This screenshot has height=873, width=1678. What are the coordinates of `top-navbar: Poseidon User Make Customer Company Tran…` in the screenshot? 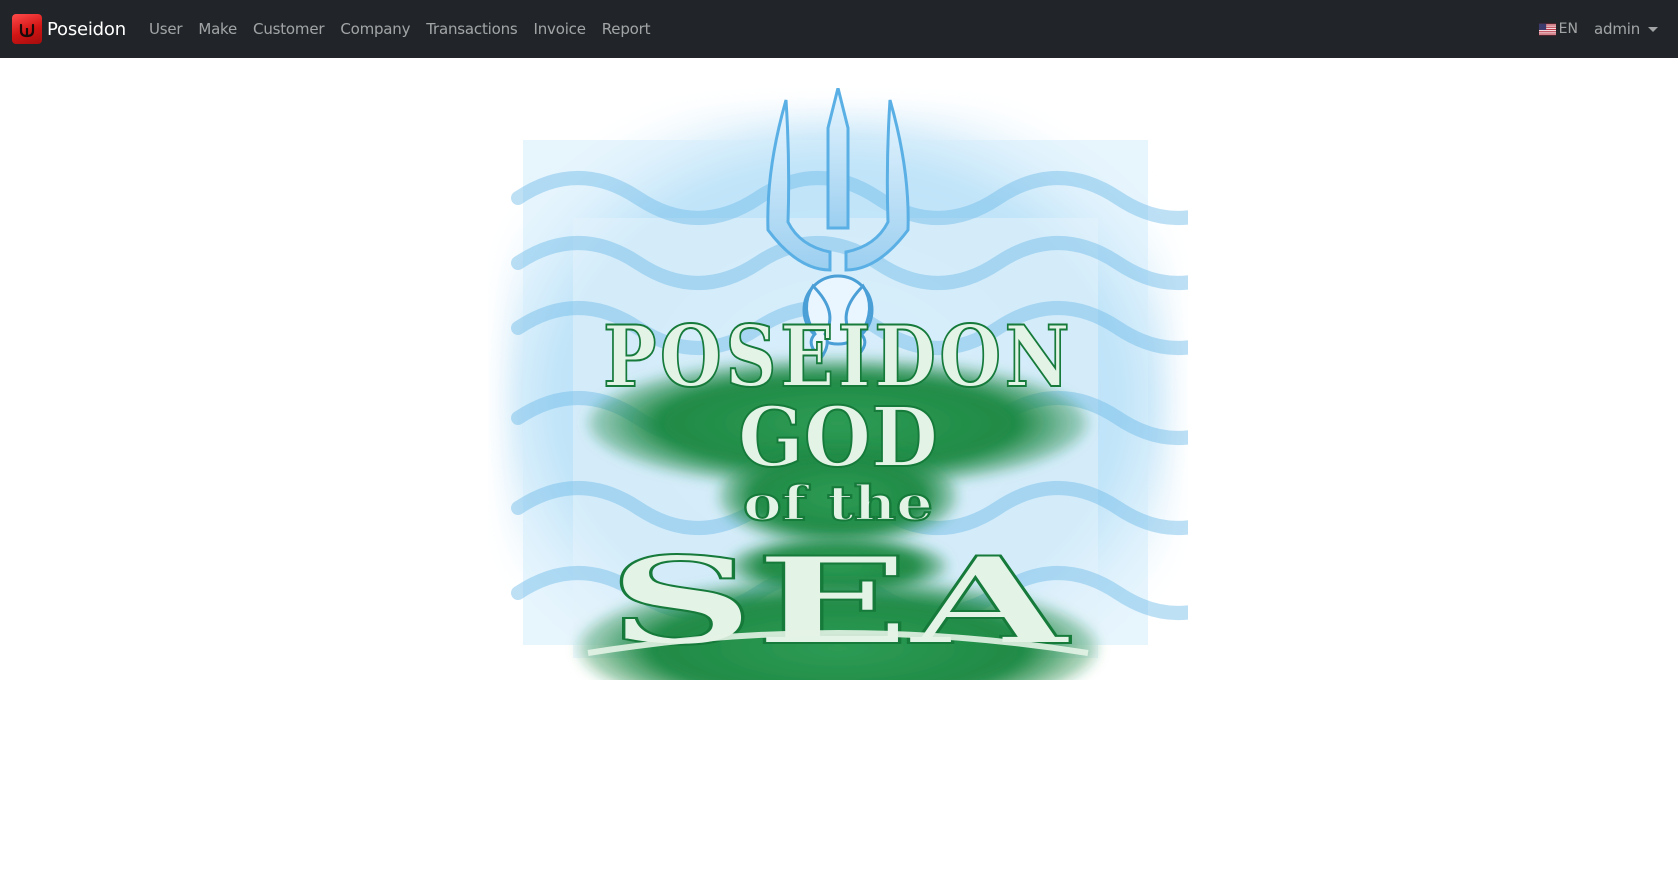 It's located at (839, 29).